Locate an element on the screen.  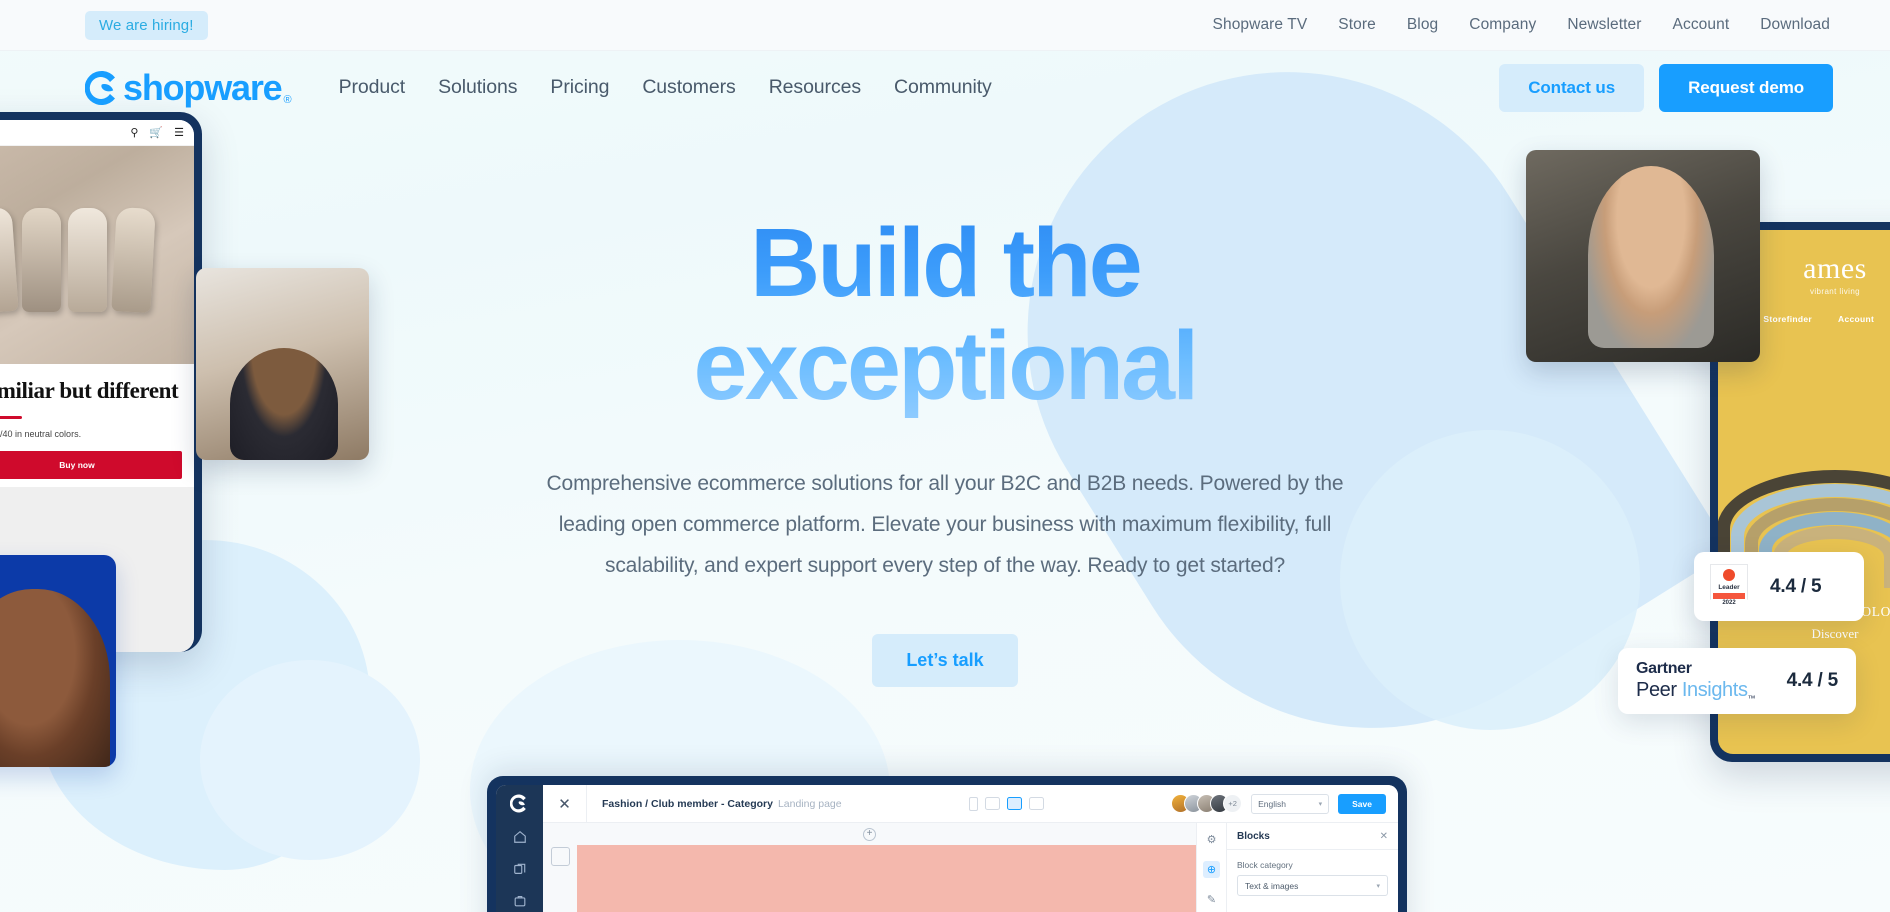
lets-talk-button: Let’s talk is located at coordinates (945, 661).